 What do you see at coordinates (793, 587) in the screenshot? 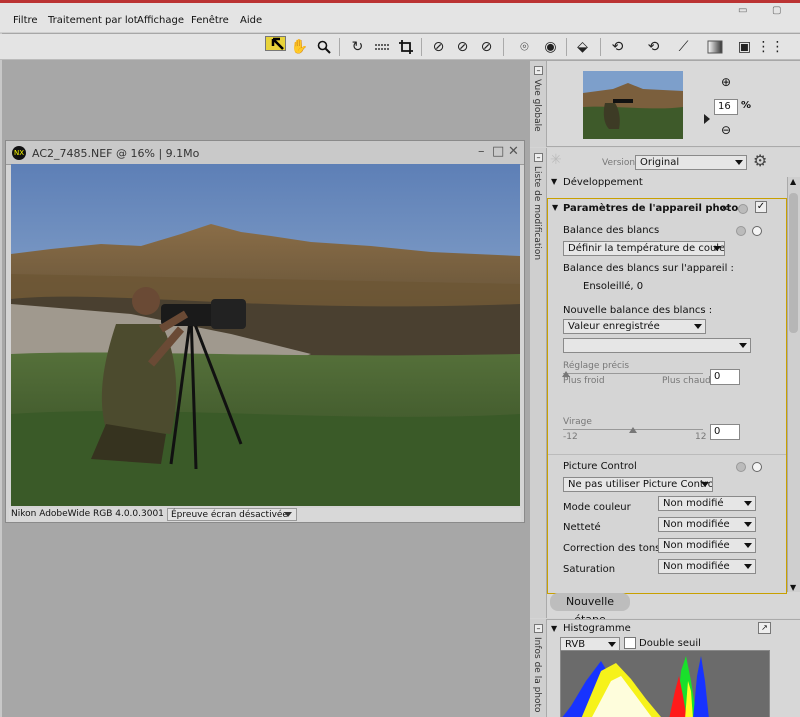
I see `scroll-down-icon: ▼` at bounding box center [793, 587].